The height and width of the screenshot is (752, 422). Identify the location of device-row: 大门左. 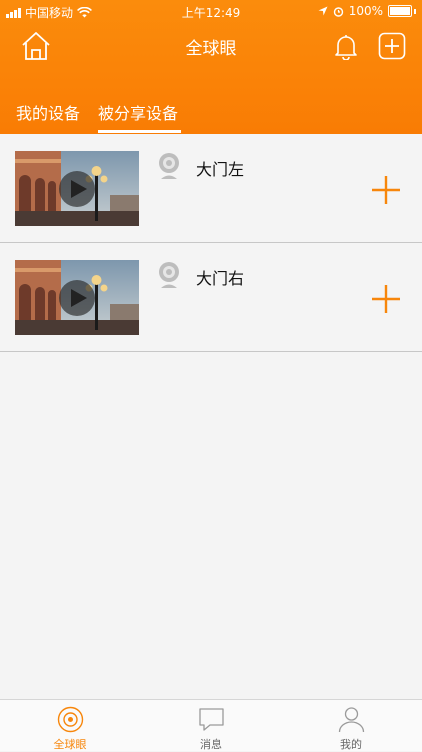
(211, 188).